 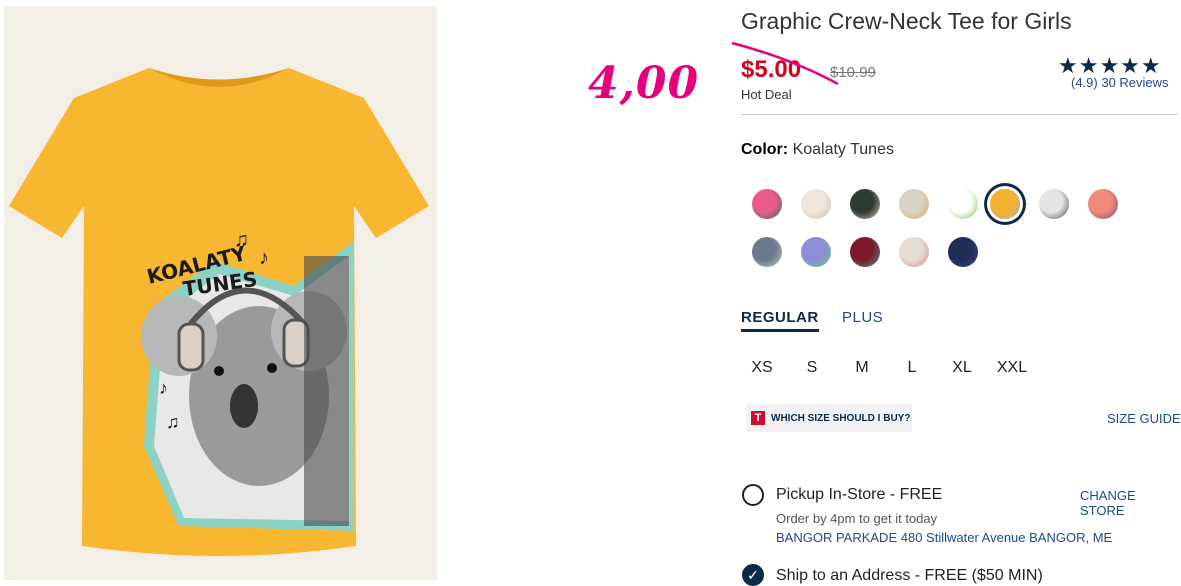 I want to click on color-value: Koalaty Tunes, so click(x=843, y=149).